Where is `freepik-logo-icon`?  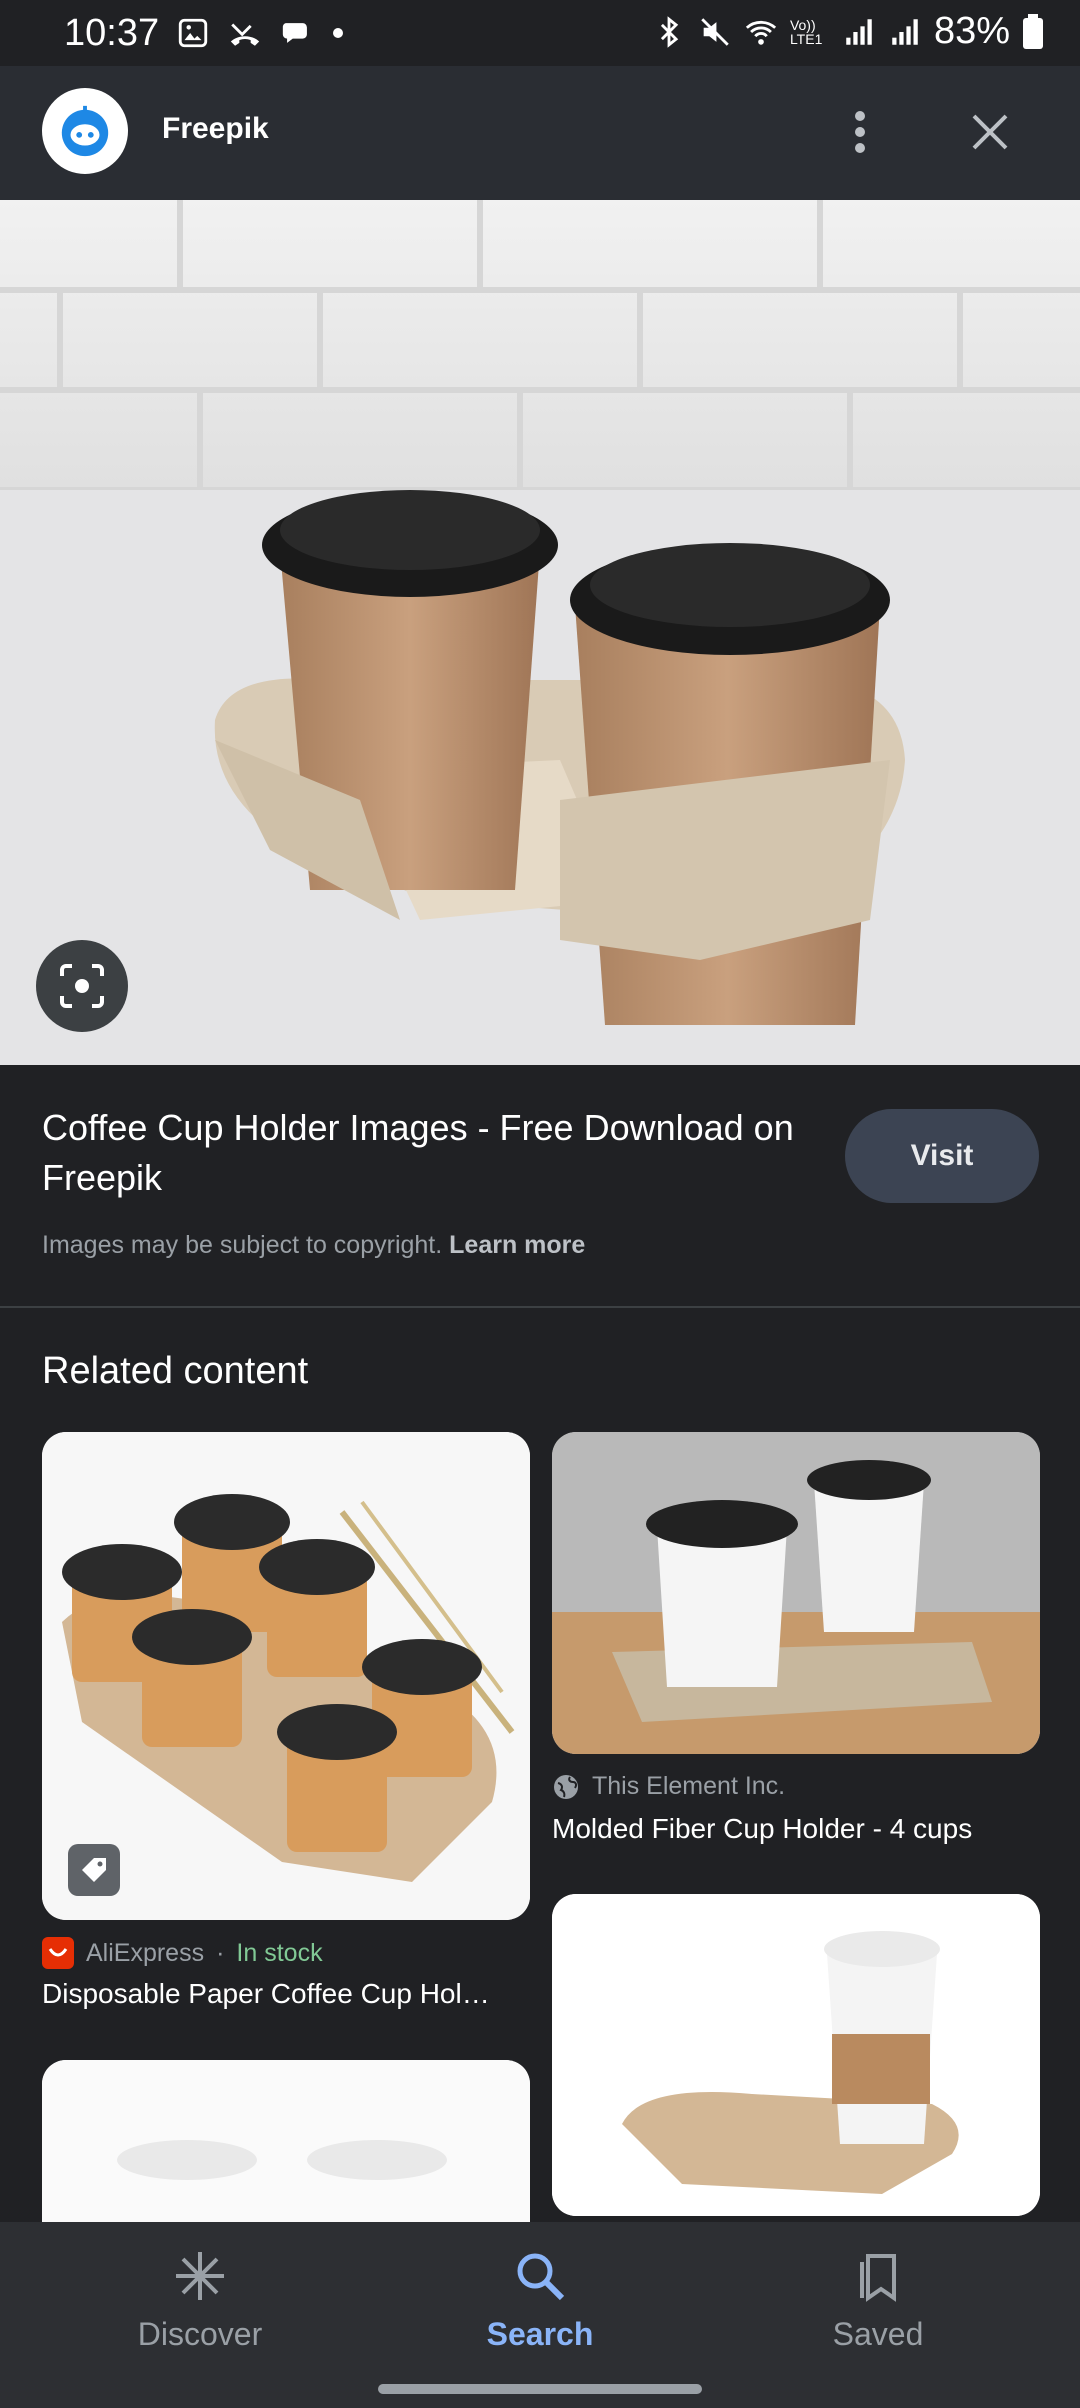 freepik-logo-icon is located at coordinates (85, 131).